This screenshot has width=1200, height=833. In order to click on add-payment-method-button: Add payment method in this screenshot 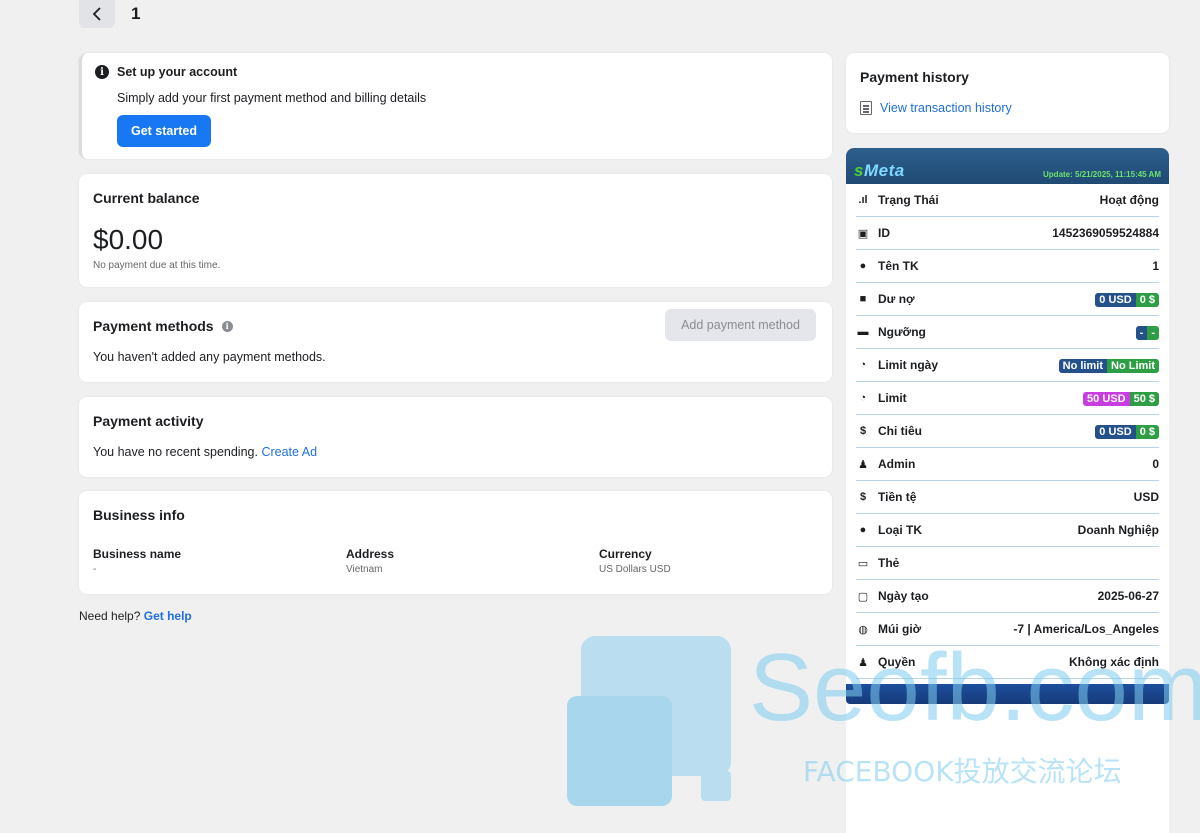, I will do `click(740, 325)`.